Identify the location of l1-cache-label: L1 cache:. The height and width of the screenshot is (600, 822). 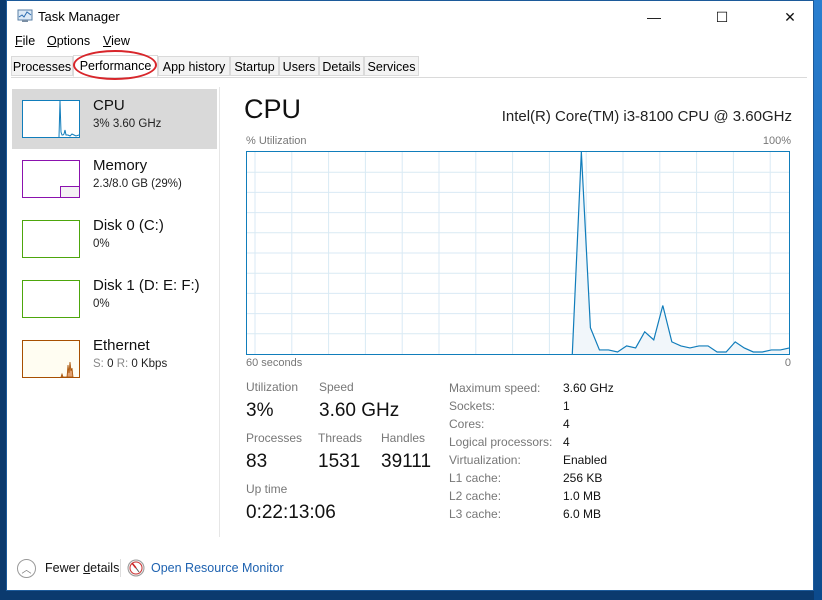
(475, 478).